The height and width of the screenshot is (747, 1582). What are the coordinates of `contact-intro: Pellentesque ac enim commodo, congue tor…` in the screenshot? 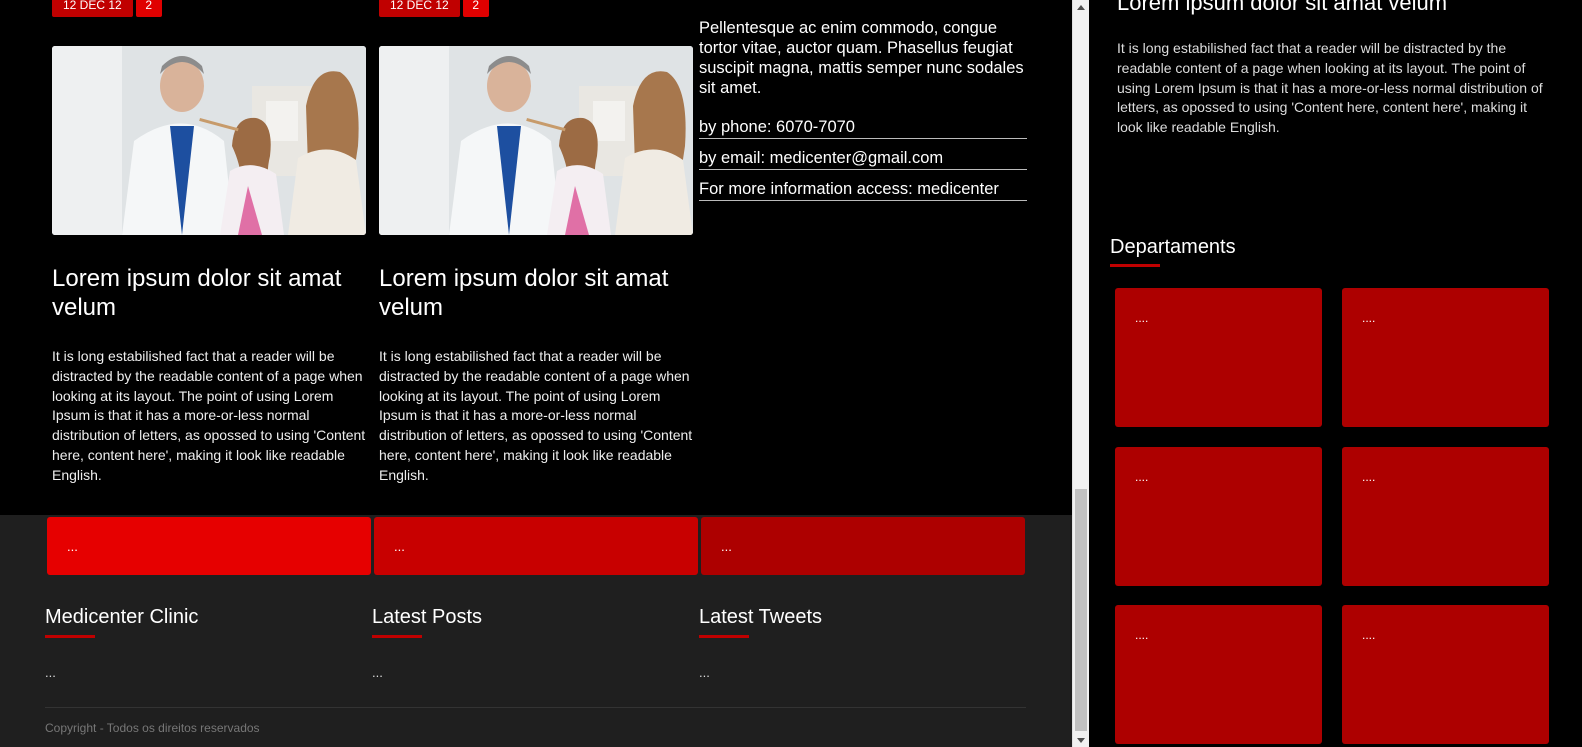 It's located at (861, 58).